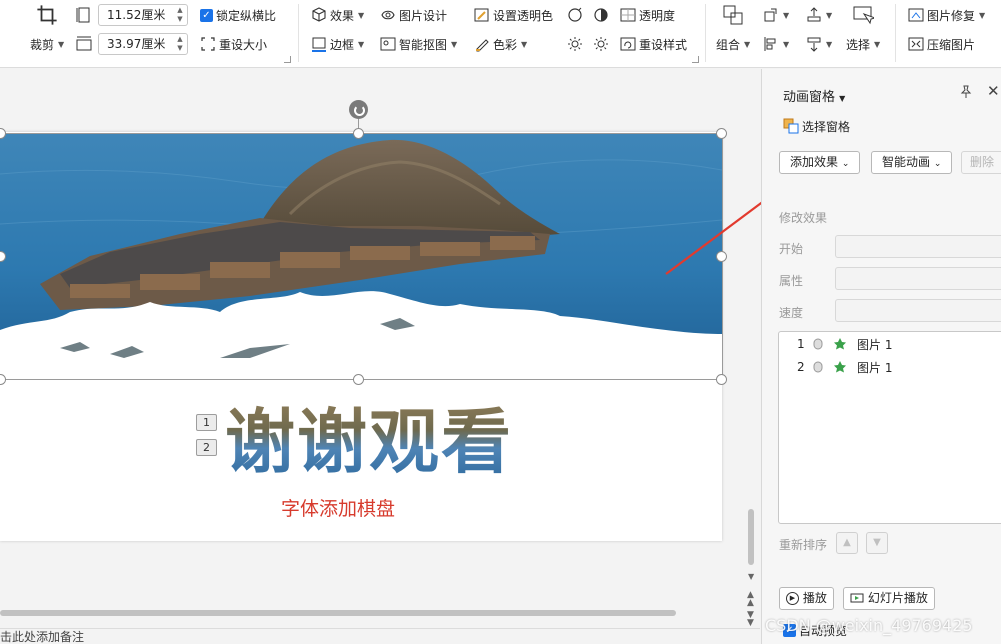 The image size is (1001, 644). Describe the element at coordinates (993, 91) in the screenshot. I see `close-icon: ✕` at that location.